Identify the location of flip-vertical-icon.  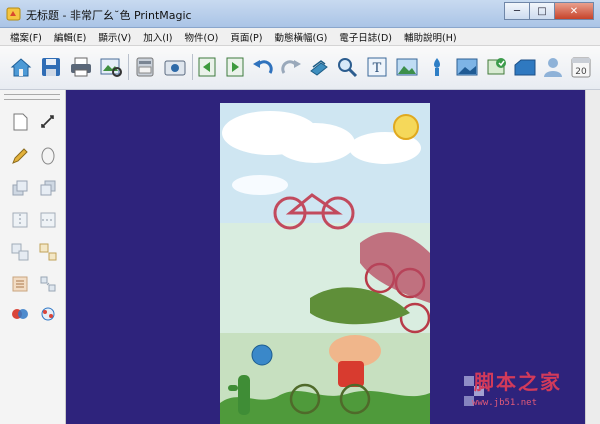
(48, 220).